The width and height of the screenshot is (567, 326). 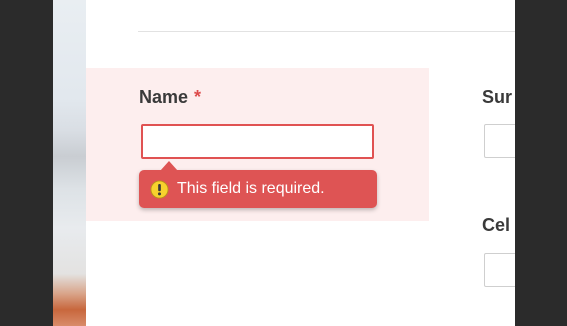 I want to click on surname-input, so click(x=499, y=141).